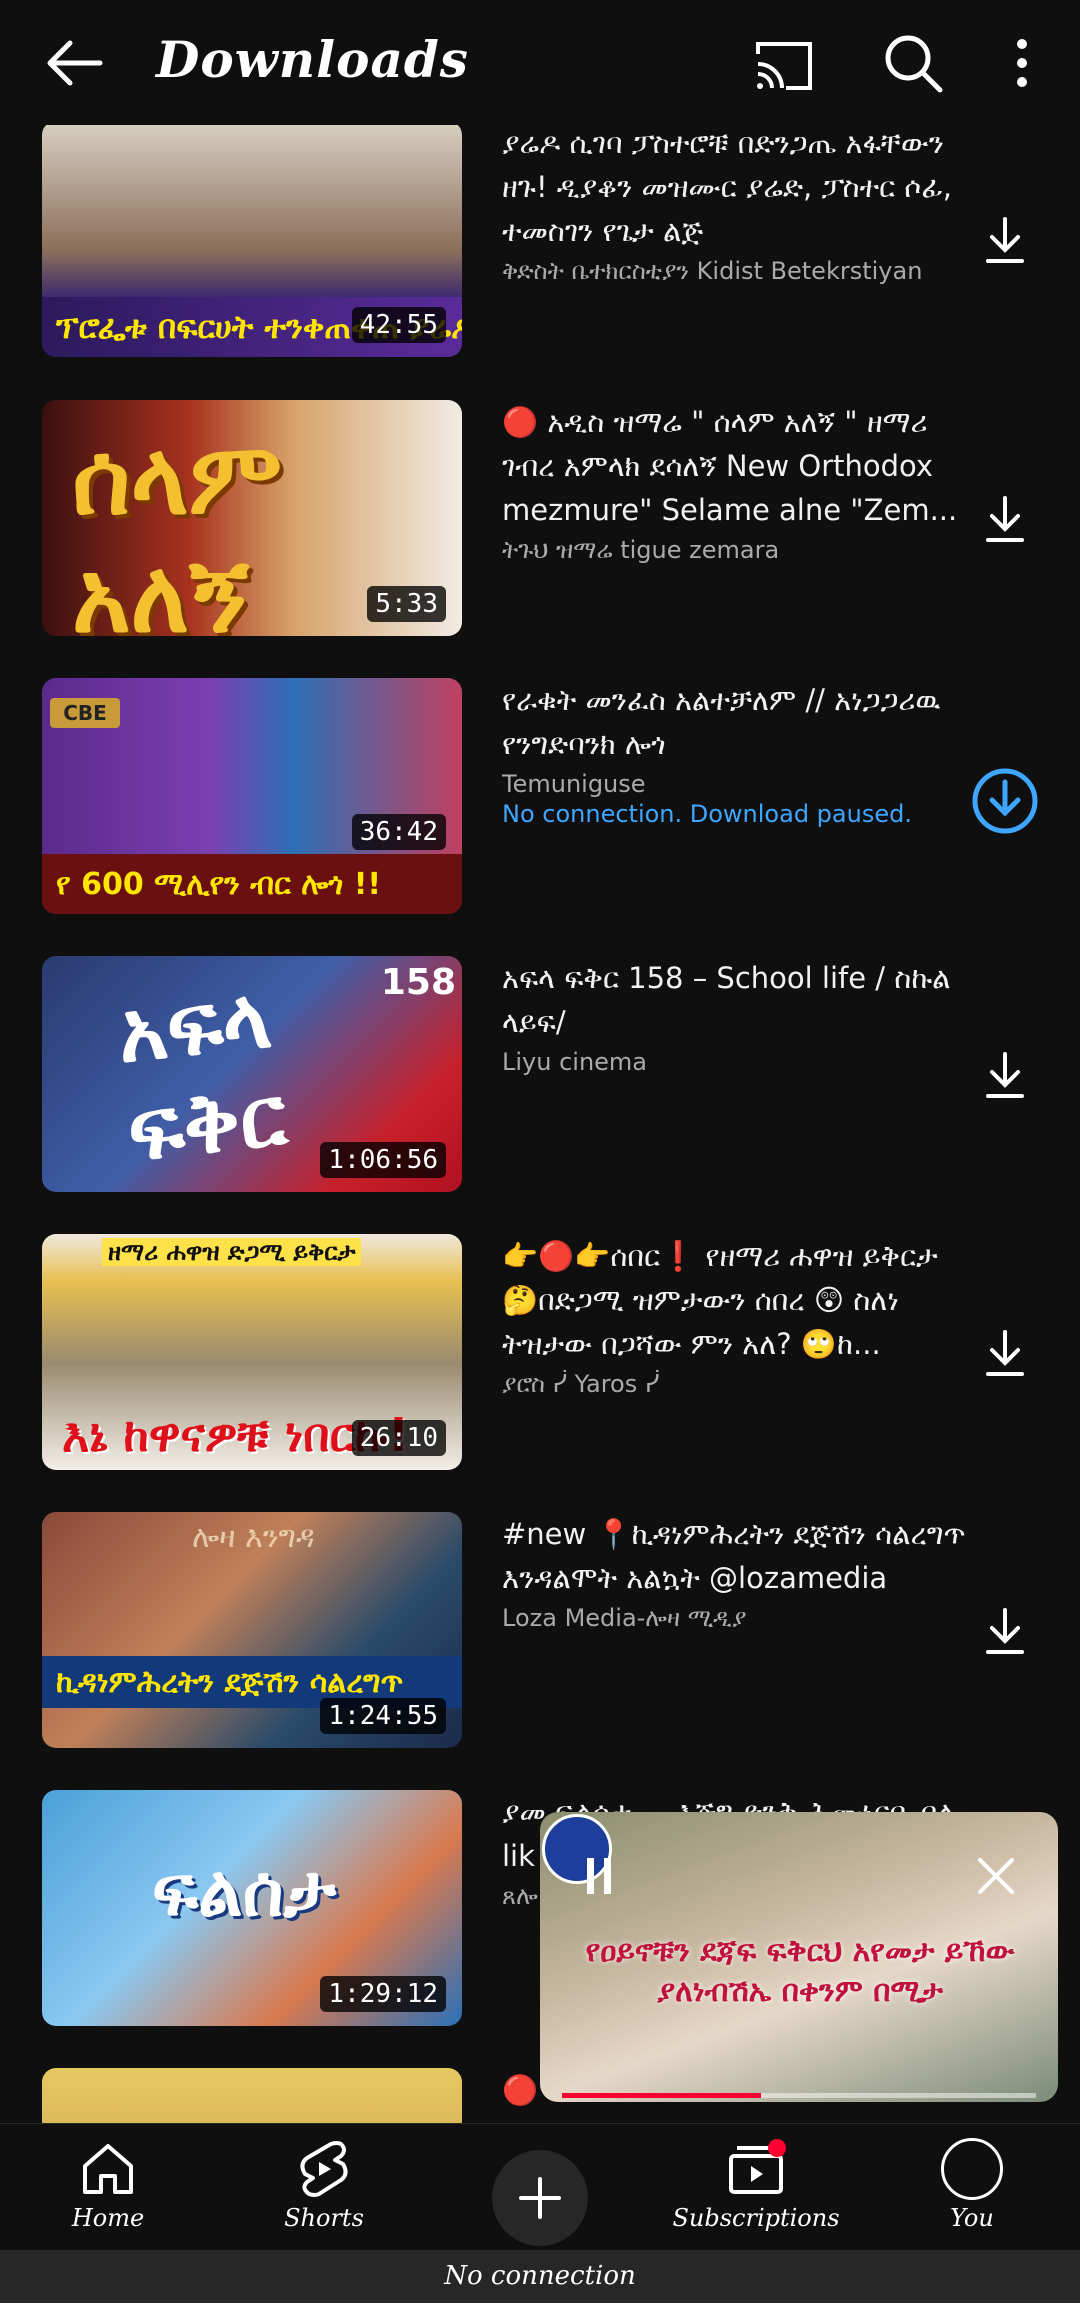 The image size is (1080, 2303). Describe the element at coordinates (599, 1876) in the screenshot. I see `pause-icon` at that location.